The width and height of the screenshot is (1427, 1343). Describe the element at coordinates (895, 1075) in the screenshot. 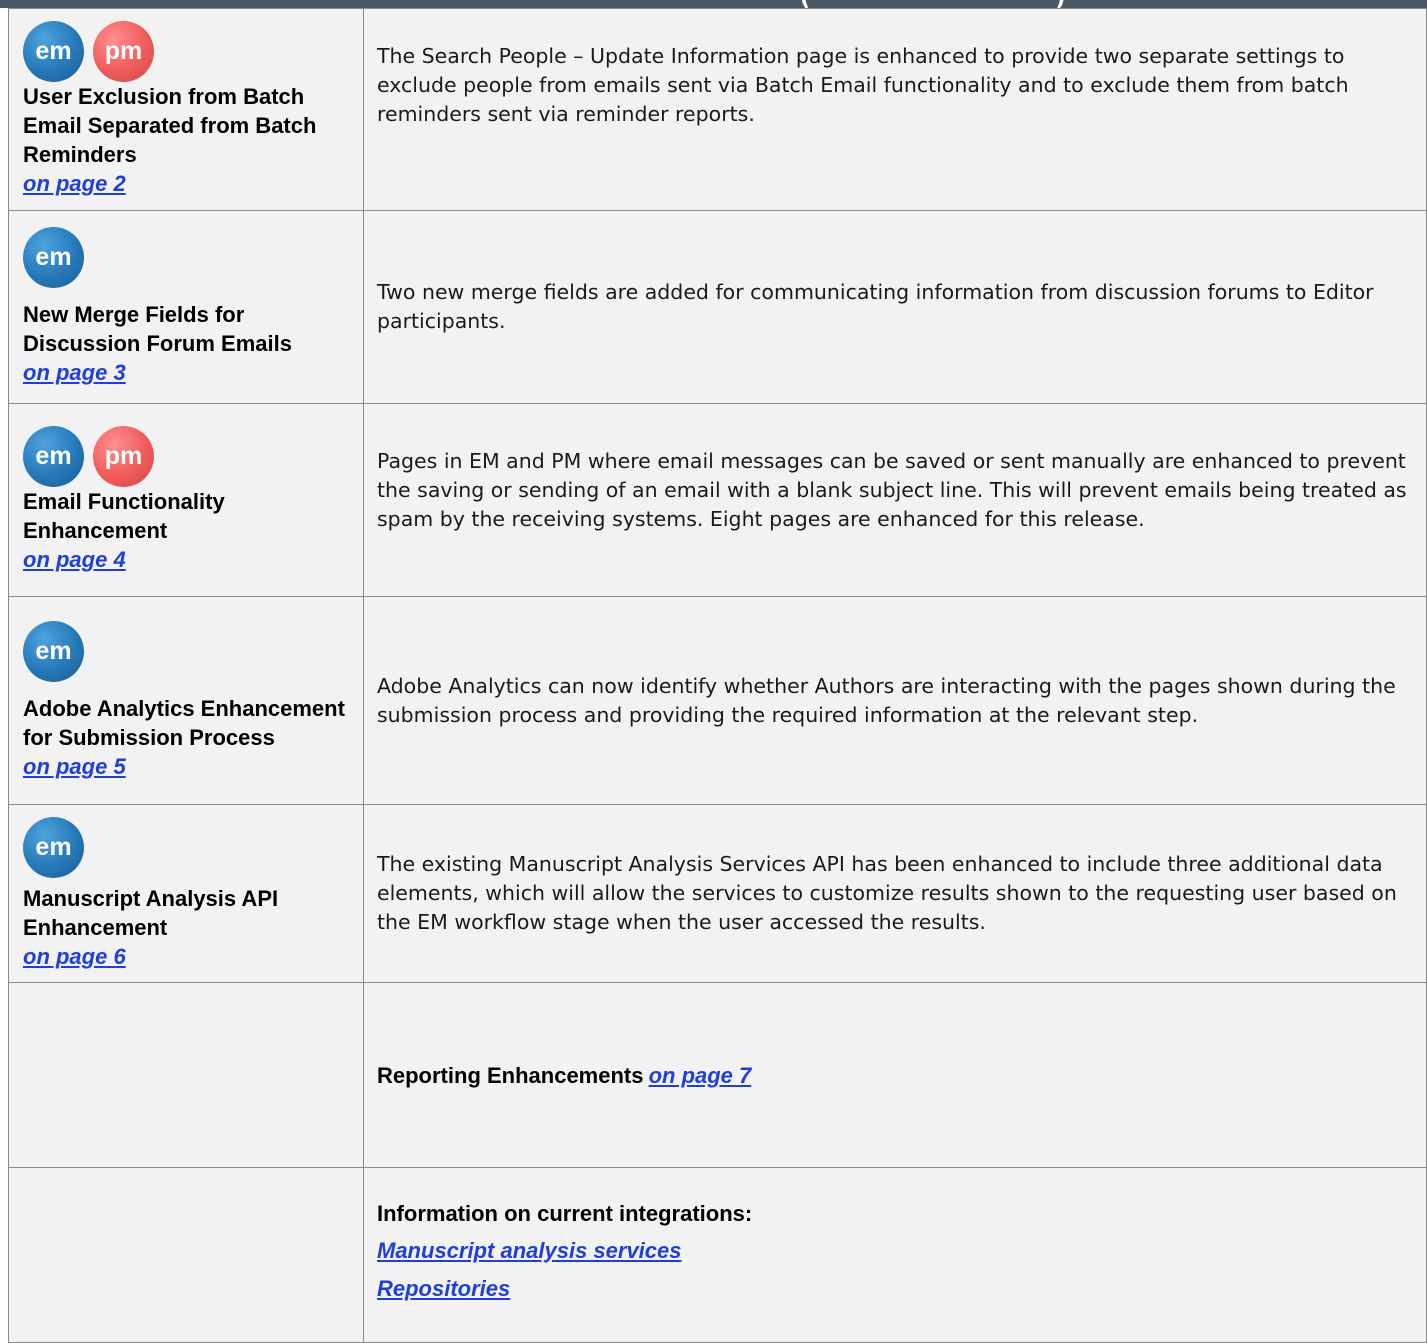

I see `reporting-cell: Reporting Enhancements on page 7` at that location.